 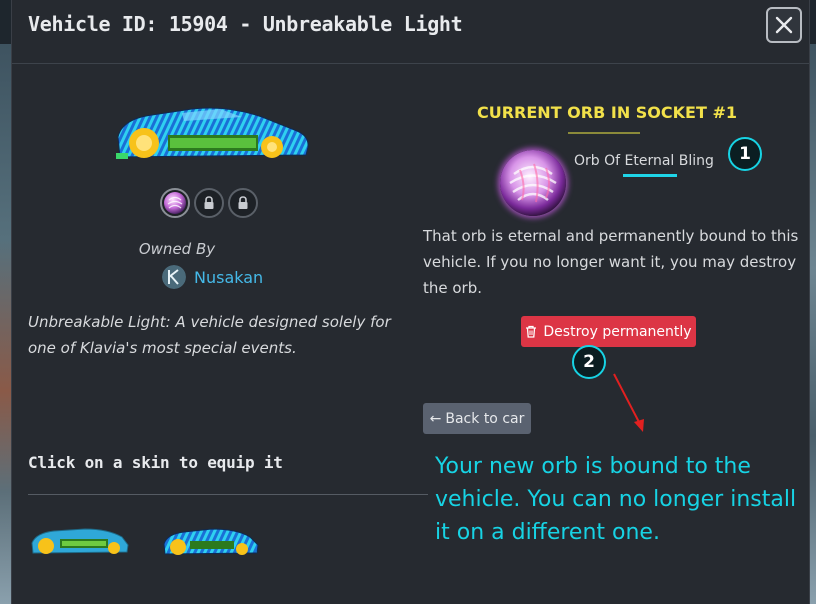 What do you see at coordinates (155, 462) in the screenshot?
I see `skin-heading: Click on a skin to equip it` at bounding box center [155, 462].